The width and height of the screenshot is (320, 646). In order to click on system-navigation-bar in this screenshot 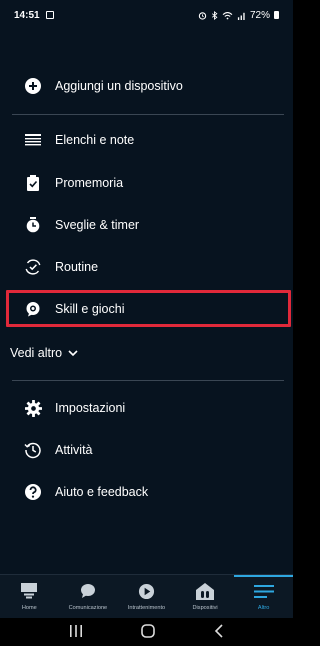, I will do `click(146, 632)`.